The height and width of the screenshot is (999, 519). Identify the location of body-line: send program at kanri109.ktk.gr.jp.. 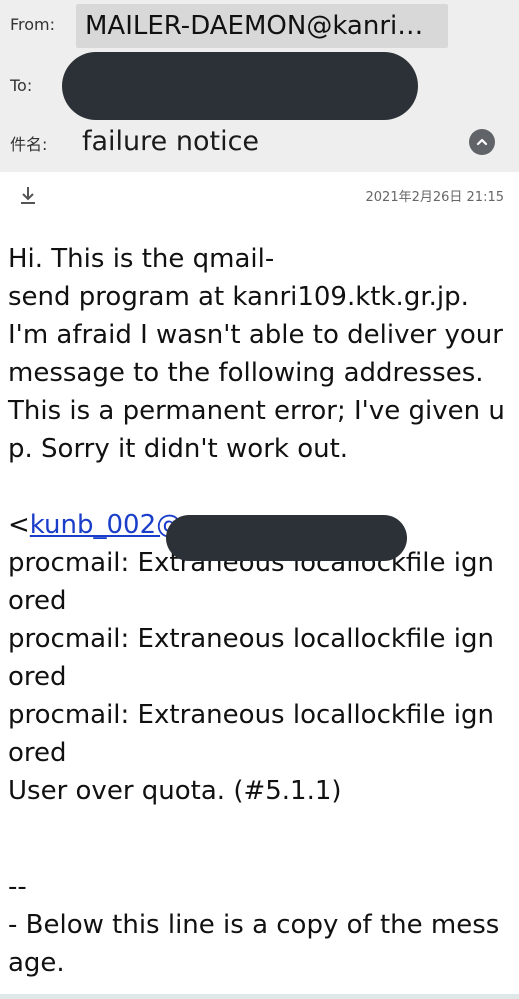
(238, 297).